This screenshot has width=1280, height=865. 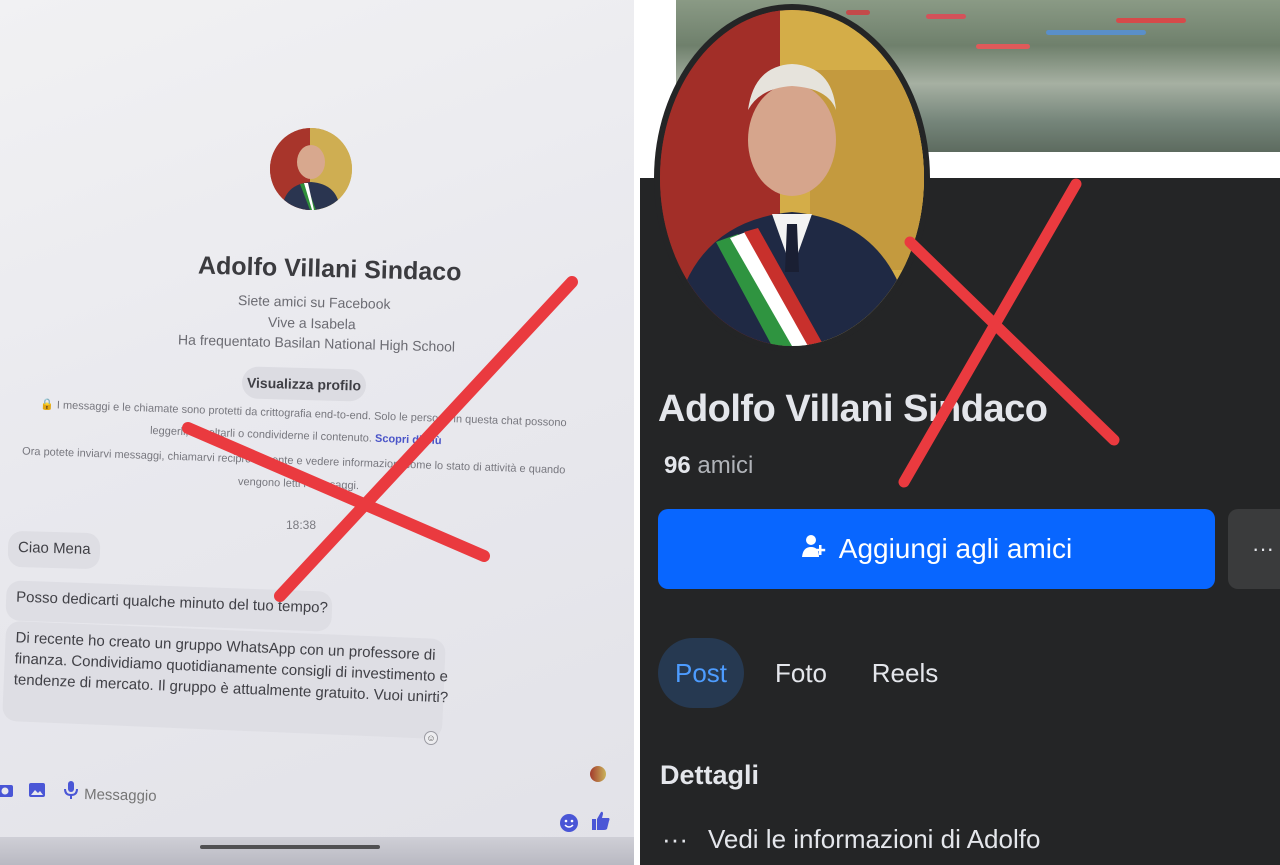 What do you see at coordinates (853, 409) in the screenshot?
I see `profile-name: Adolfo Villani Sindaco` at bounding box center [853, 409].